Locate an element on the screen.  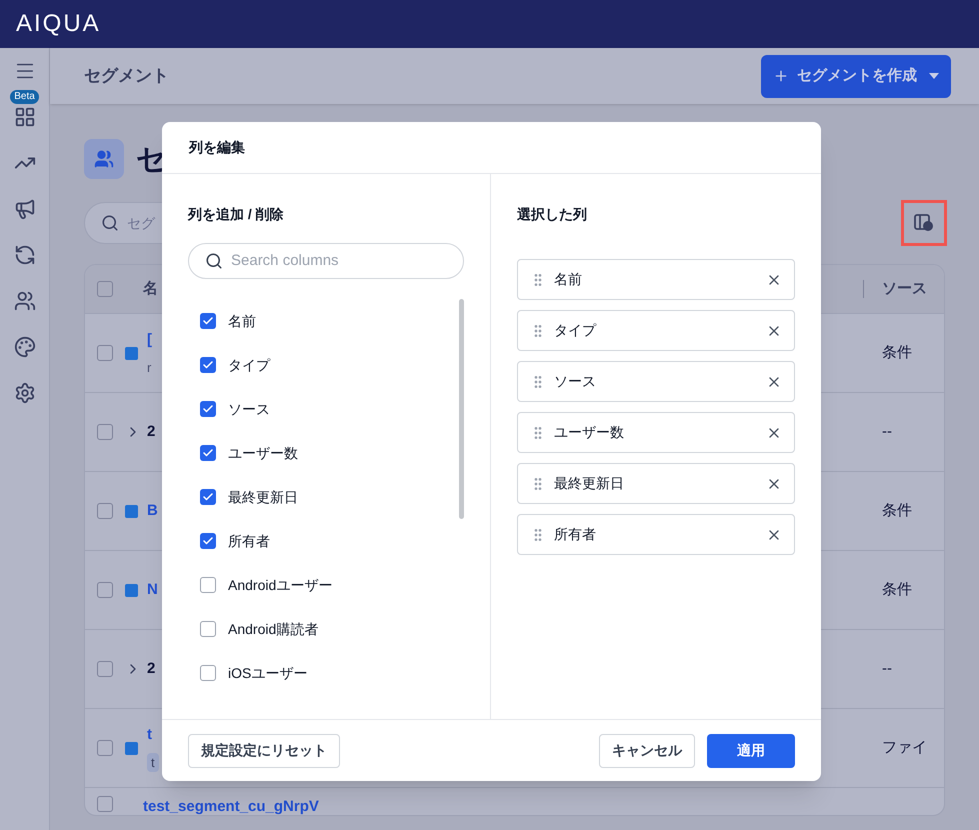
column-option: 最終更新日 is located at coordinates (329, 497).